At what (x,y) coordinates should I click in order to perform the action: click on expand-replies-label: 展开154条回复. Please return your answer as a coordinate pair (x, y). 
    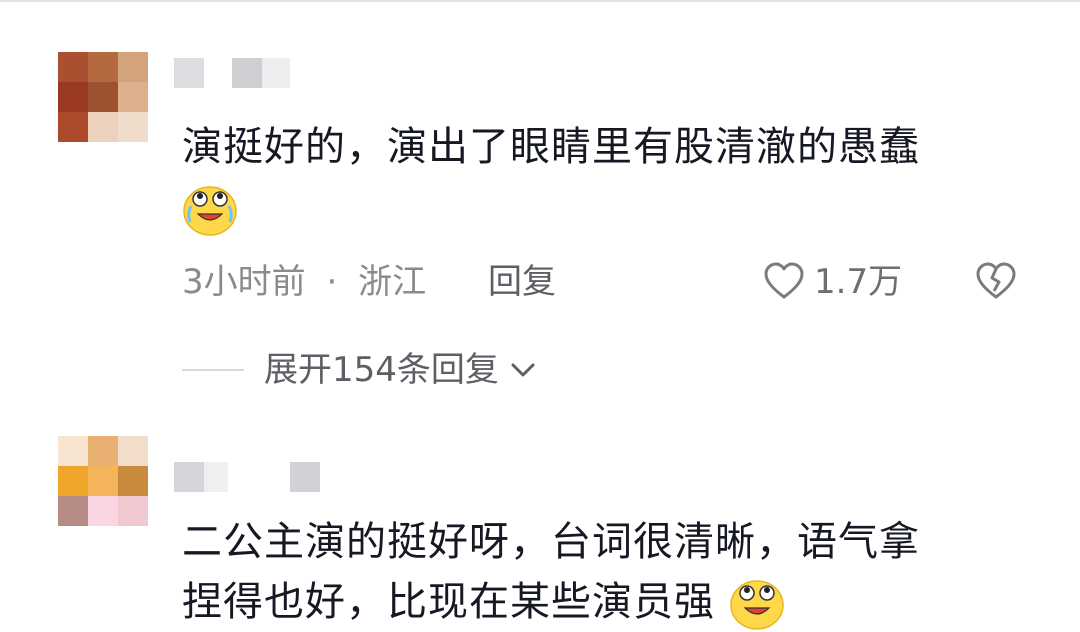
    Looking at the image, I should click on (381, 370).